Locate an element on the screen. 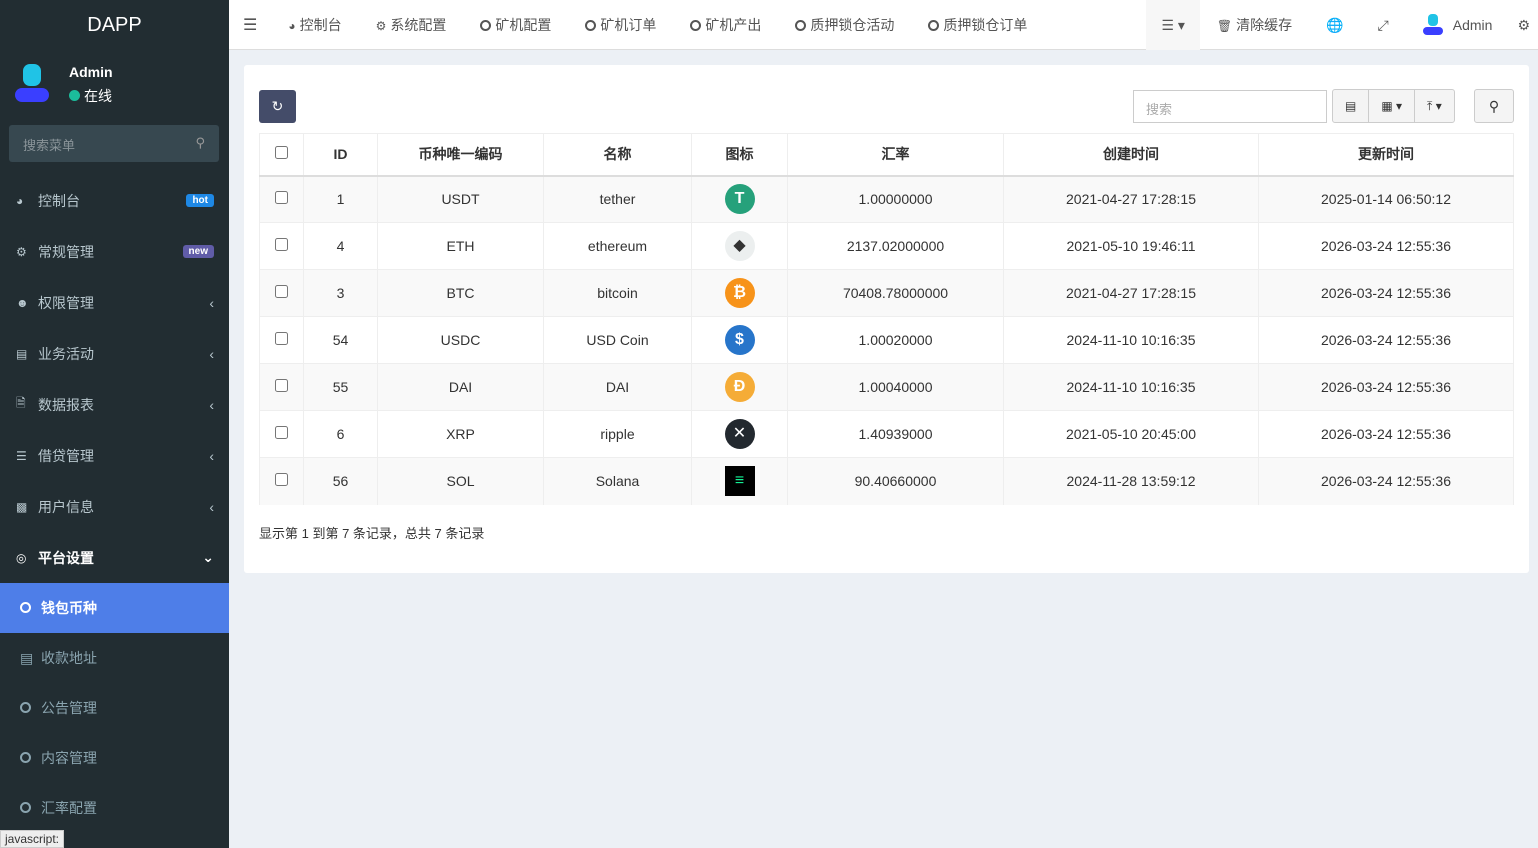  cell-id: 56 is located at coordinates (340, 481).